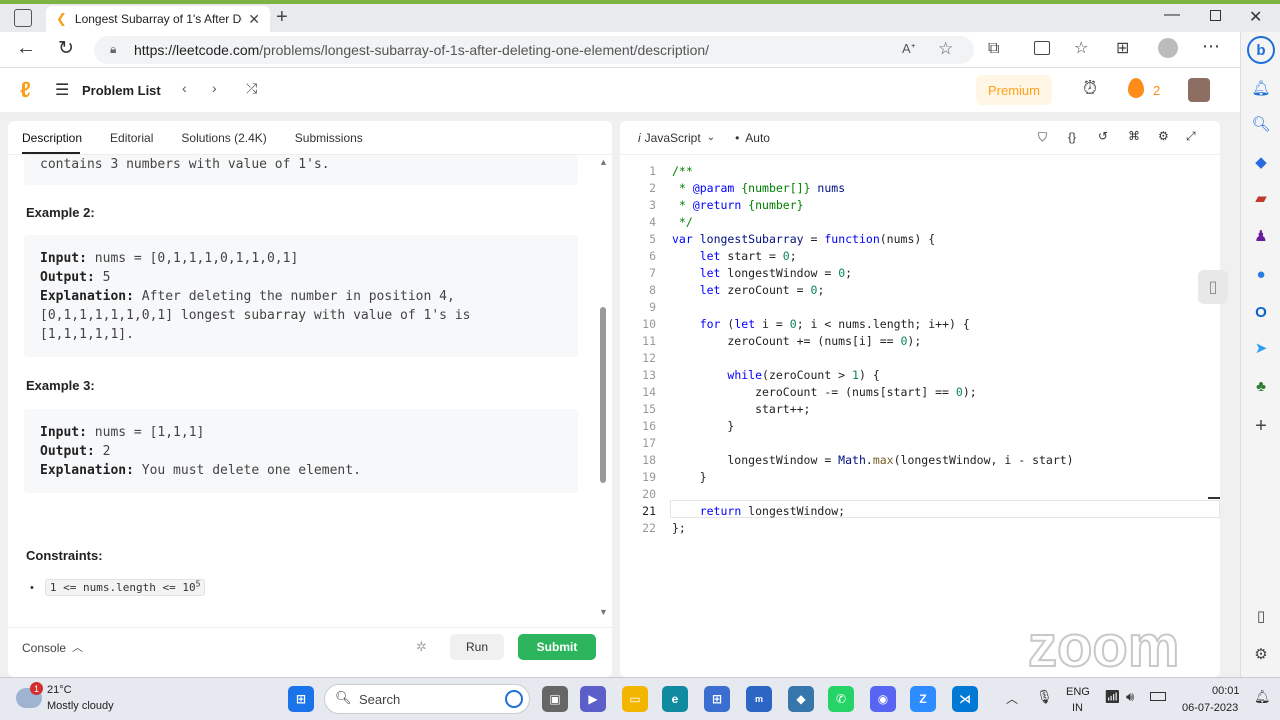  What do you see at coordinates (23, 18) in the screenshot?
I see `tab-actions-icon` at bounding box center [23, 18].